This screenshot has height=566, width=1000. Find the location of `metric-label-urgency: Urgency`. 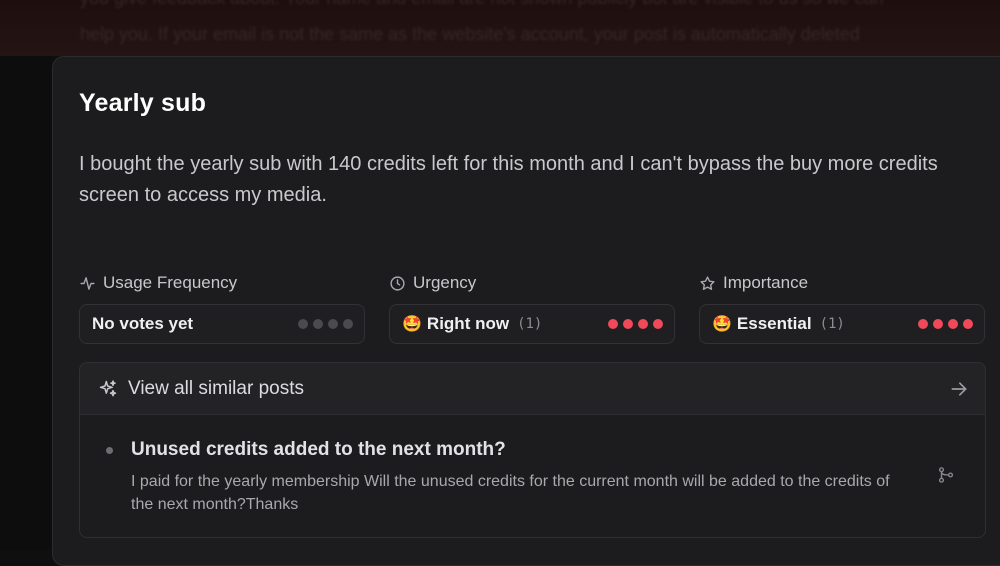

metric-label-urgency: Urgency is located at coordinates (432, 283).